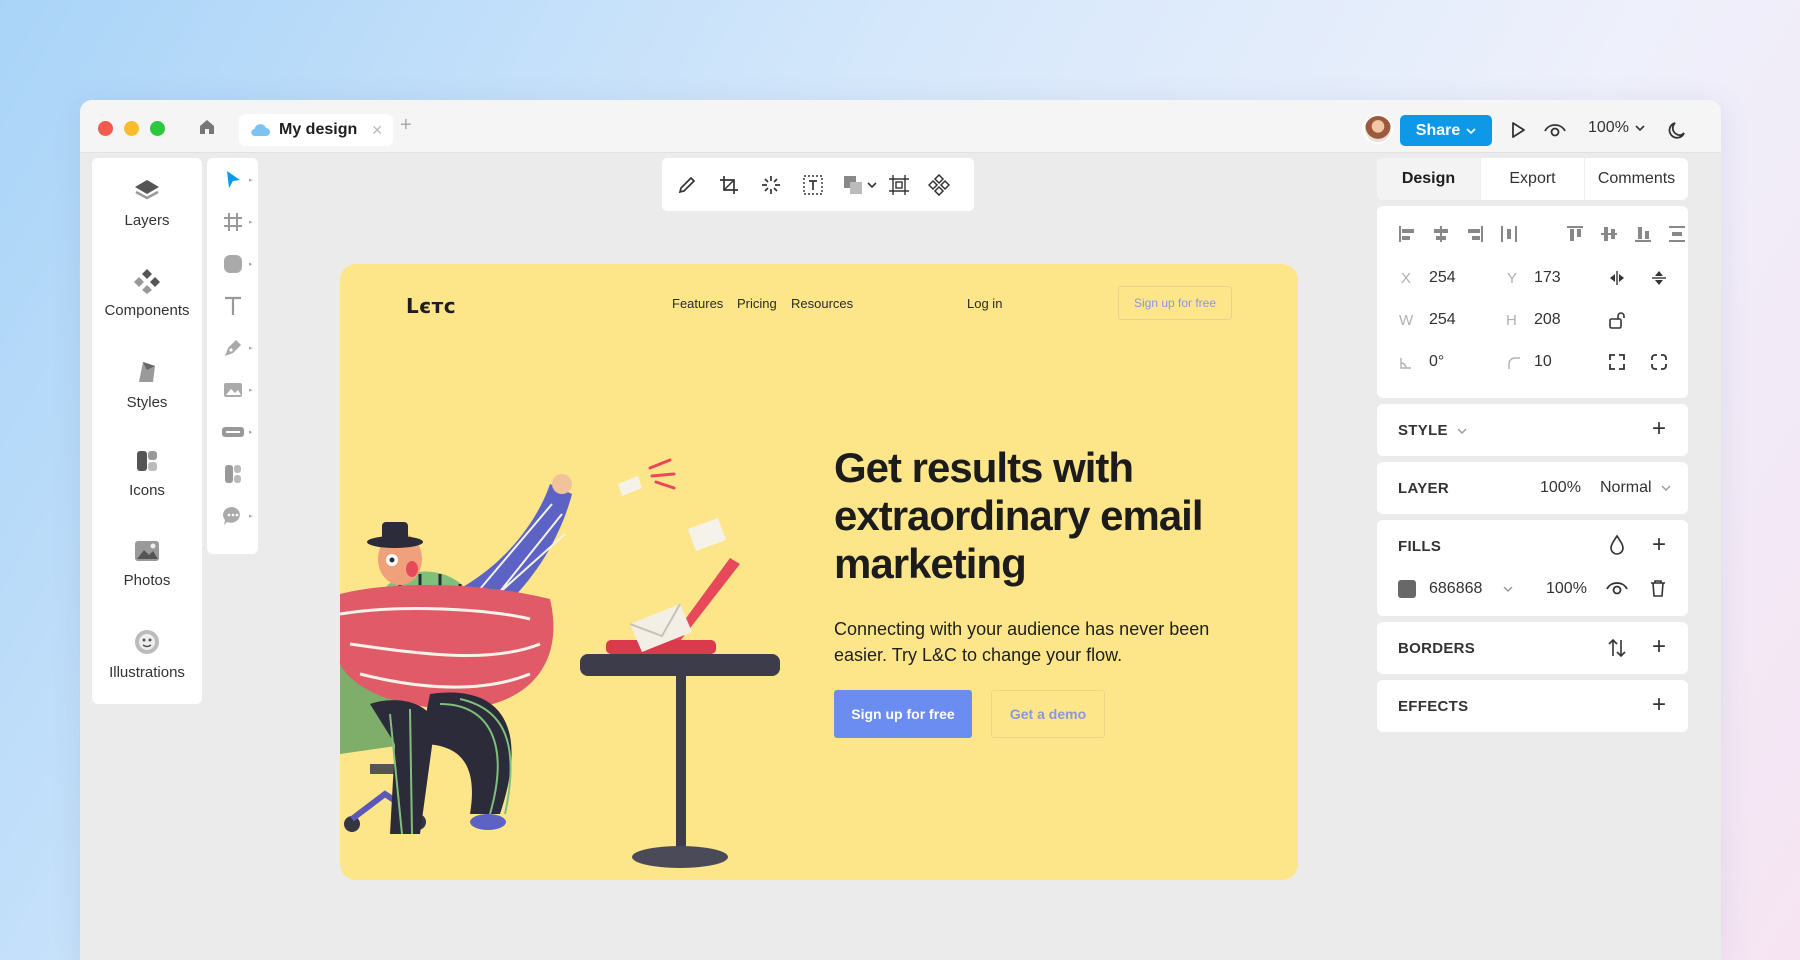  What do you see at coordinates (233, 474) in the screenshot?
I see `component-blocks-icon` at bounding box center [233, 474].